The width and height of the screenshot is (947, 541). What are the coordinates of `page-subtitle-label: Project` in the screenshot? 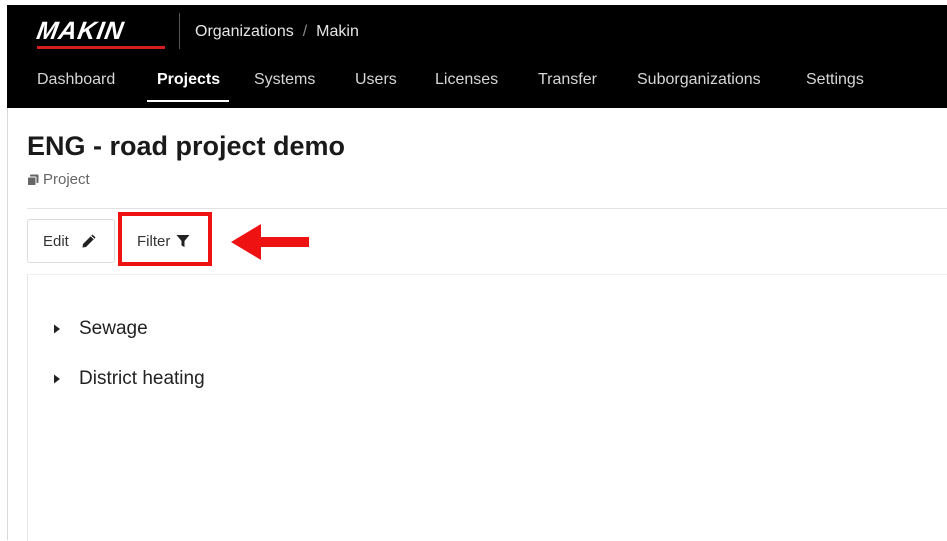 It's located at (66, 179).